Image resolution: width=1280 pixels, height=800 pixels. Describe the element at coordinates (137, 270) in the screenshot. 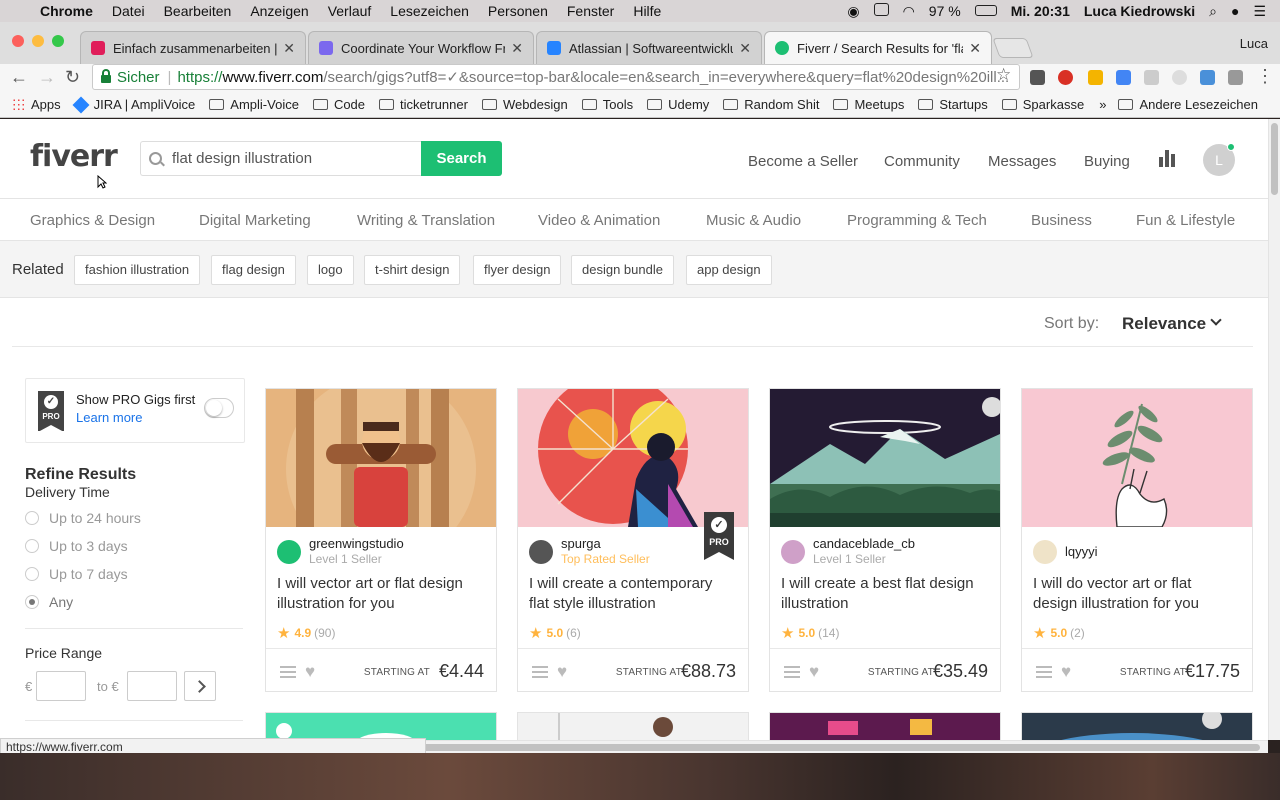

I see `related-chip: fashion illustration` at that location.